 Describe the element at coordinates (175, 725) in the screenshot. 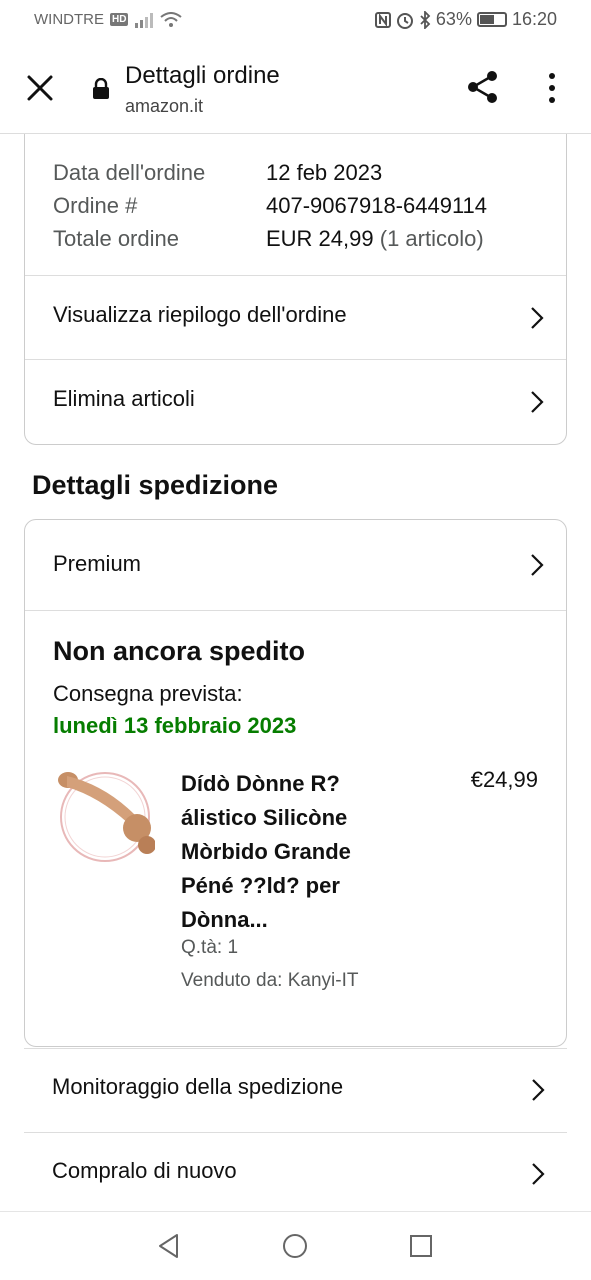

I see `delivery-date: lunedì 13 febbraio 2023` at that location.